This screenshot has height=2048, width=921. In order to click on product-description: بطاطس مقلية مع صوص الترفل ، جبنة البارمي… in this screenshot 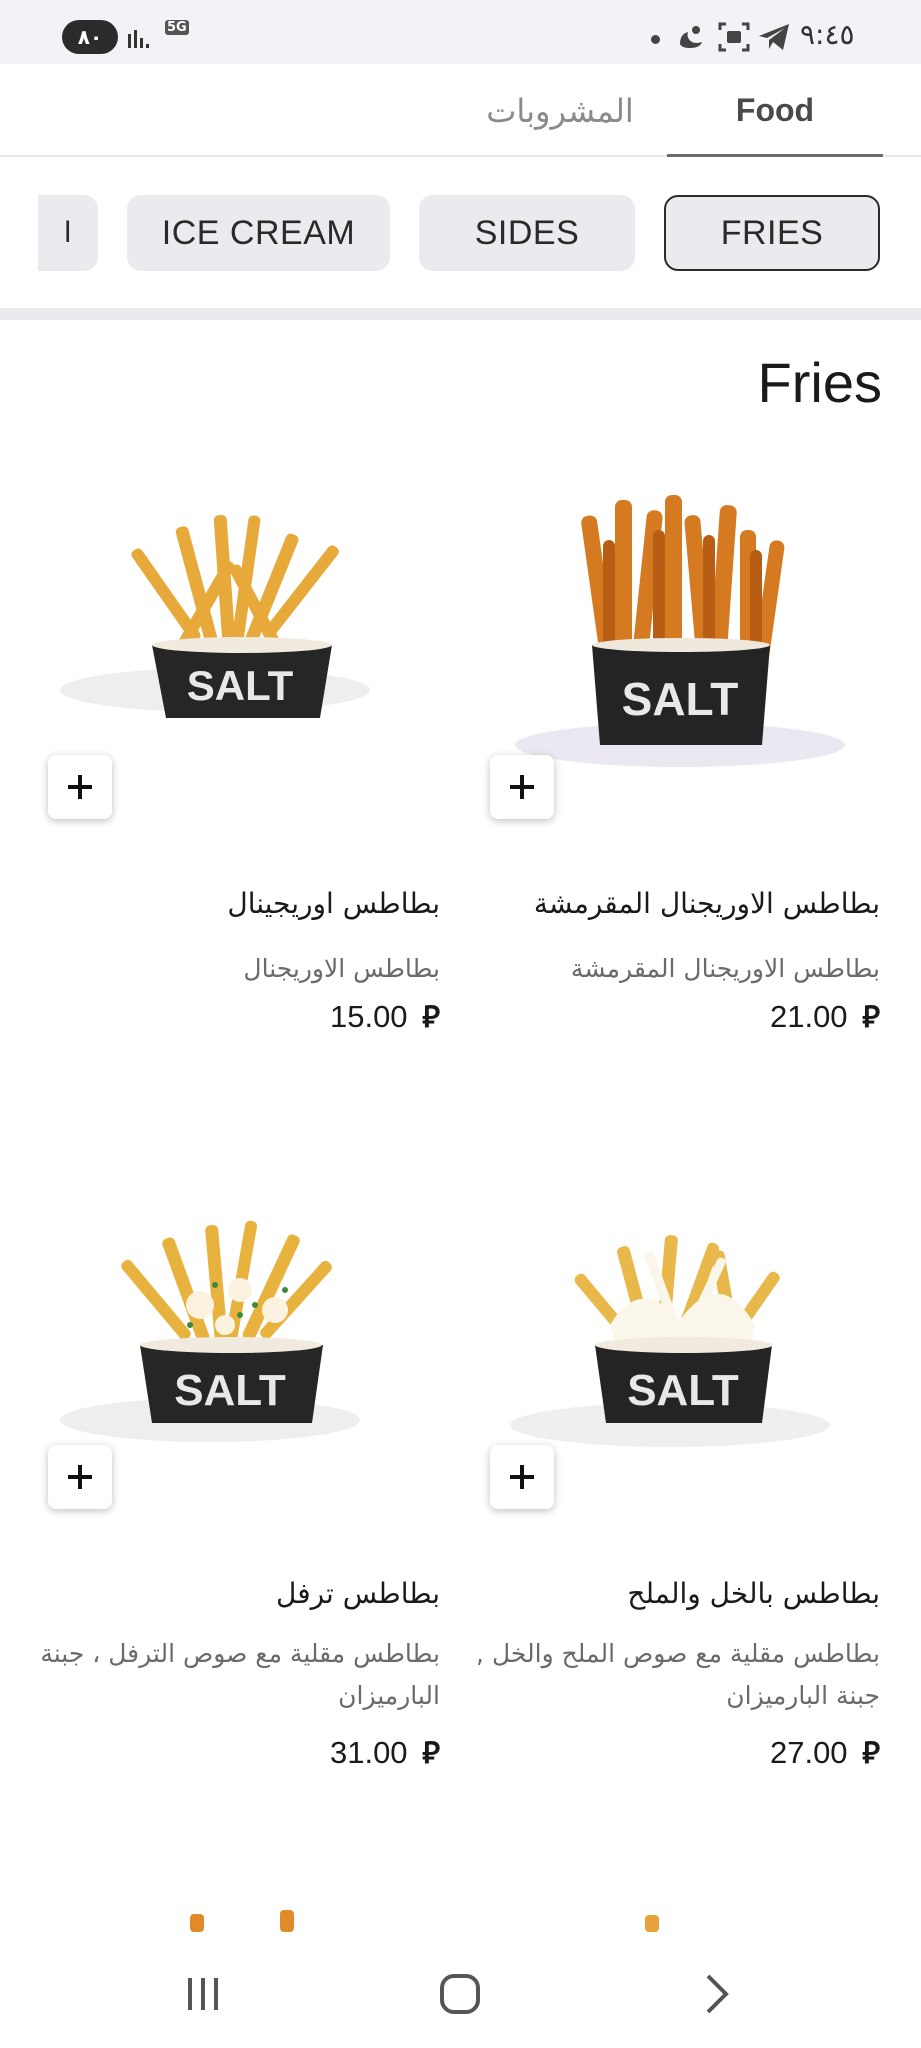, I will do `click(240, 1674)`.